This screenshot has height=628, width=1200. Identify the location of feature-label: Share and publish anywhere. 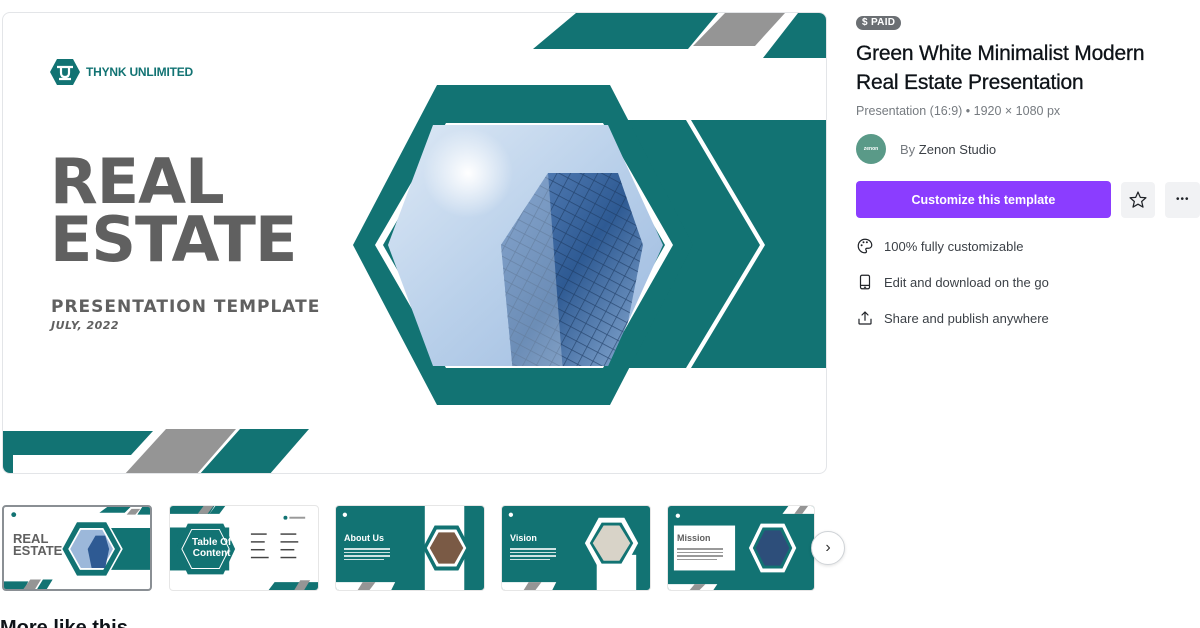
(966, 318).